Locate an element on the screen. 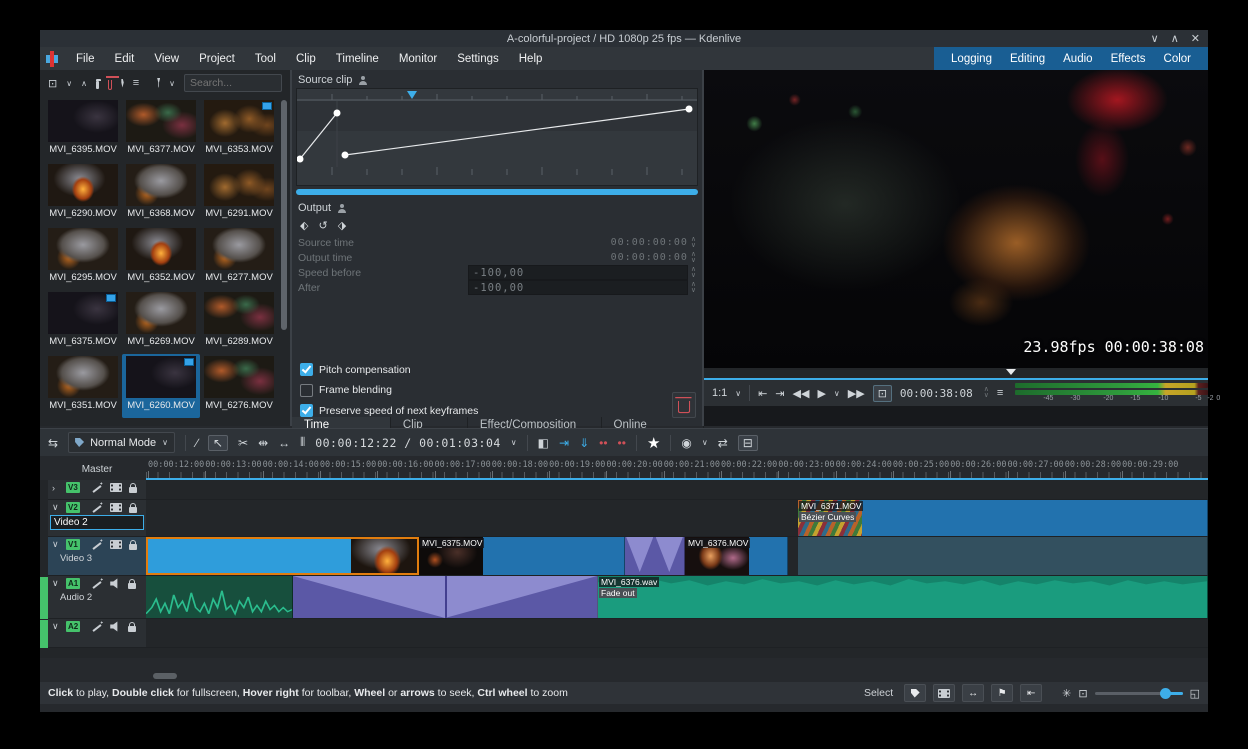 This screenshot has width=1248, height=749. track-header: › V3 is located at coordinates (97, 490).